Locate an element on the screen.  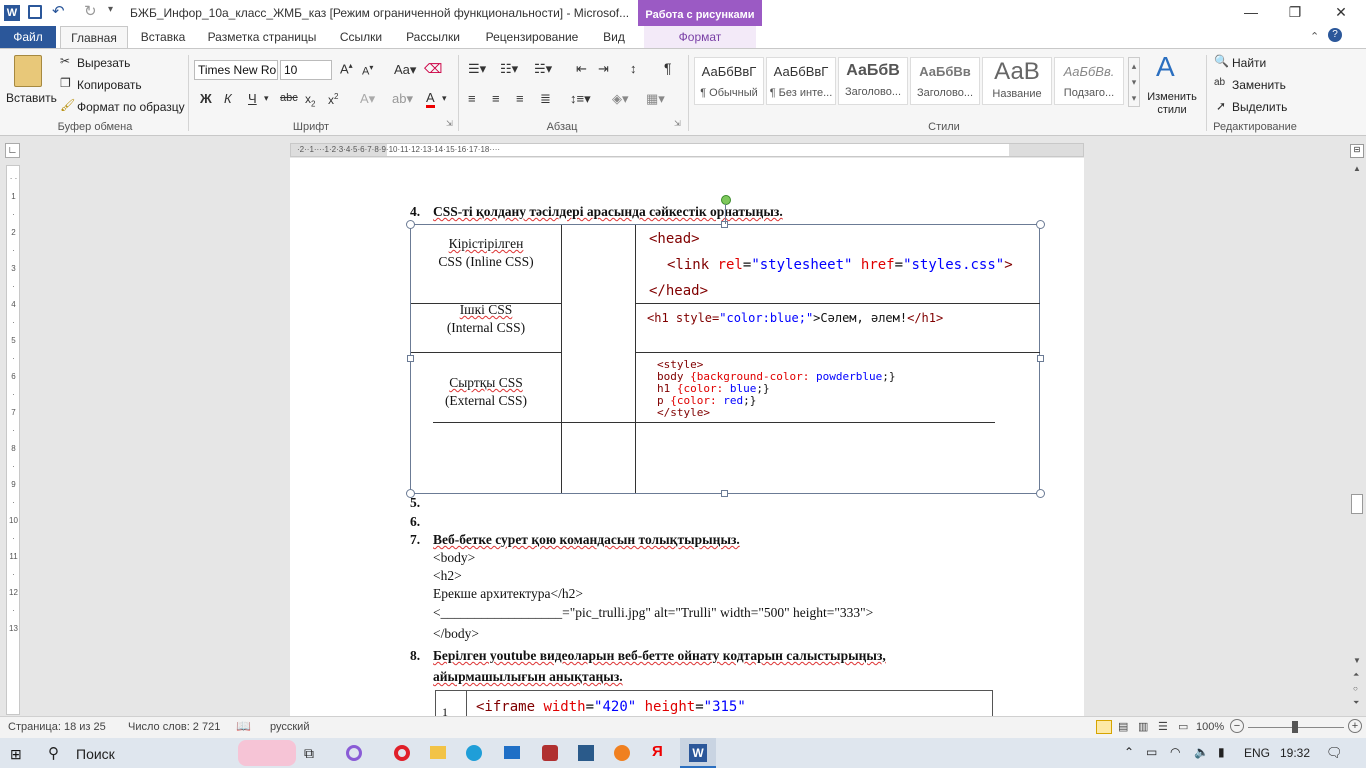
grow-font-icon: A▴ is located at coordinates (346, 68).